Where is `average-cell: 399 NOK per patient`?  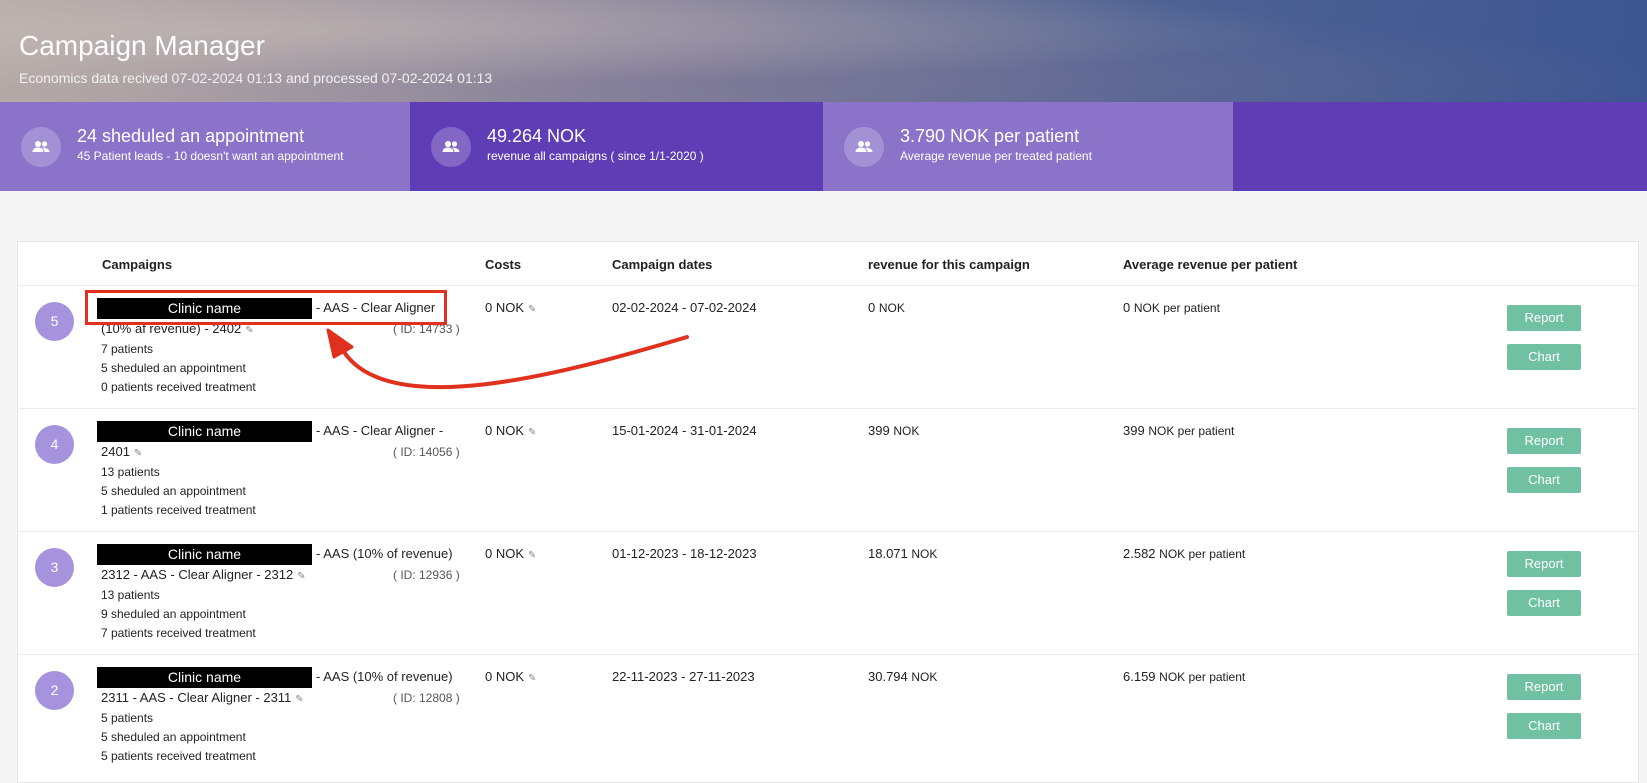
average-cell: 399 NOK per patient is located at coordinates (1178, 430).